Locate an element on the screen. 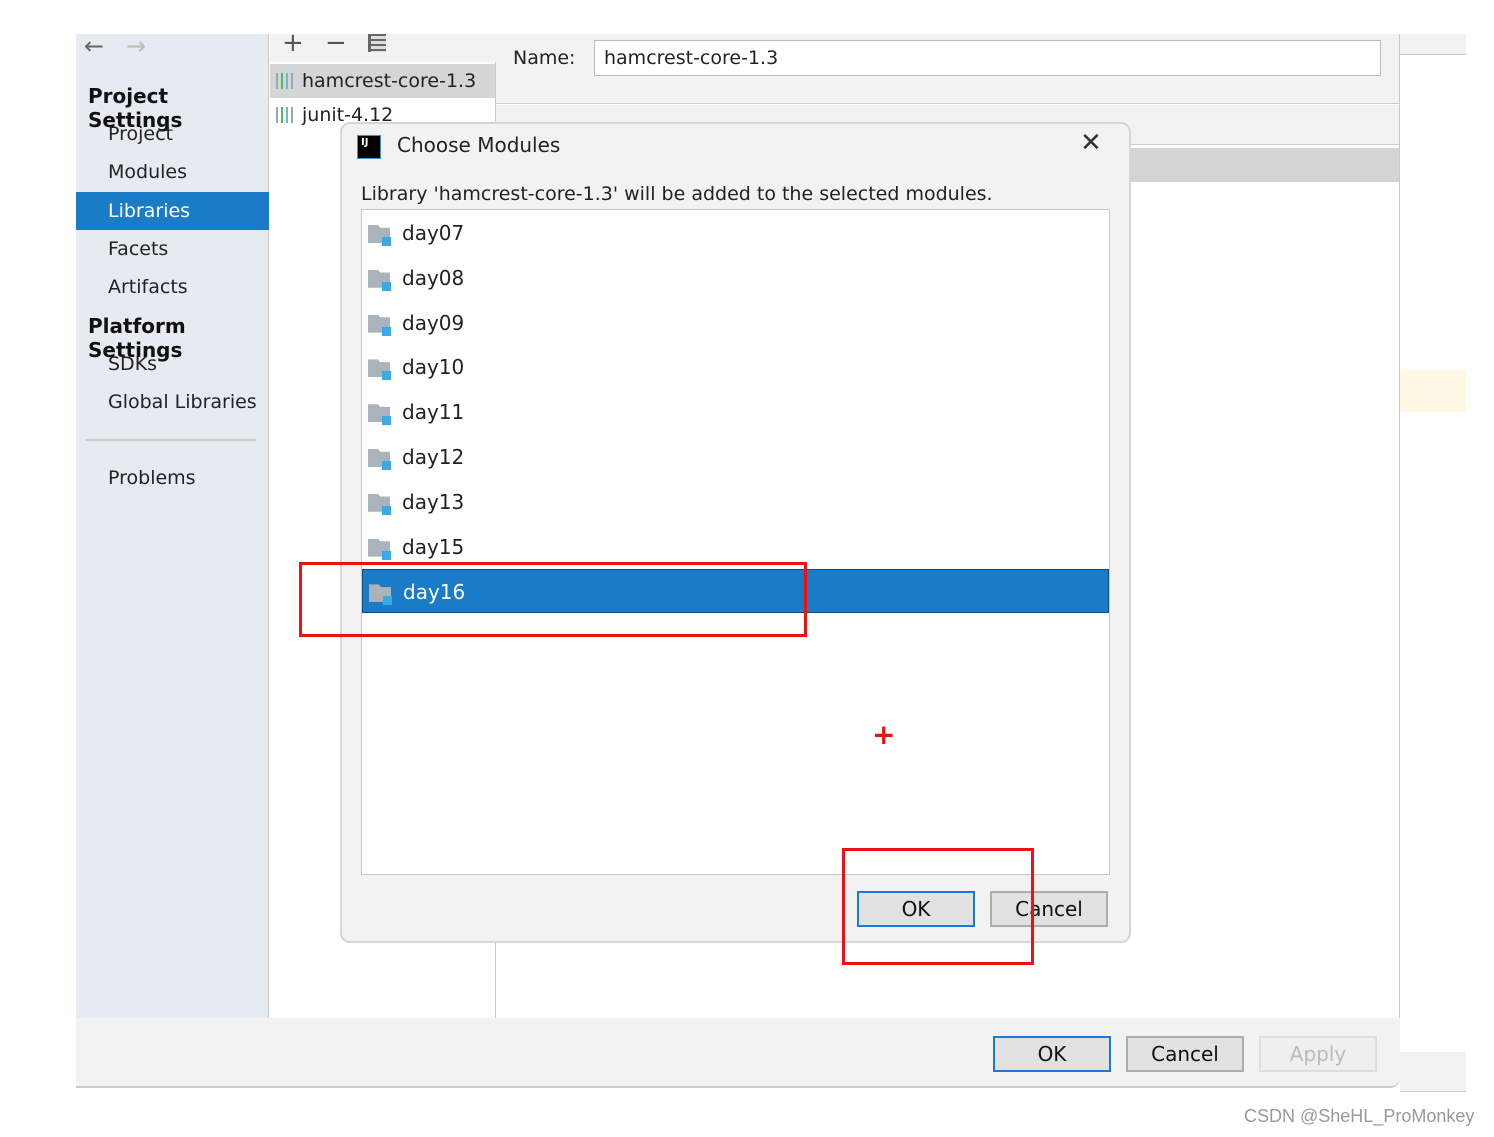 This screenshot has height=1137, width=1494. sidebar-item-global-libraries: Global Libraries is located at coordinates (172, 402).